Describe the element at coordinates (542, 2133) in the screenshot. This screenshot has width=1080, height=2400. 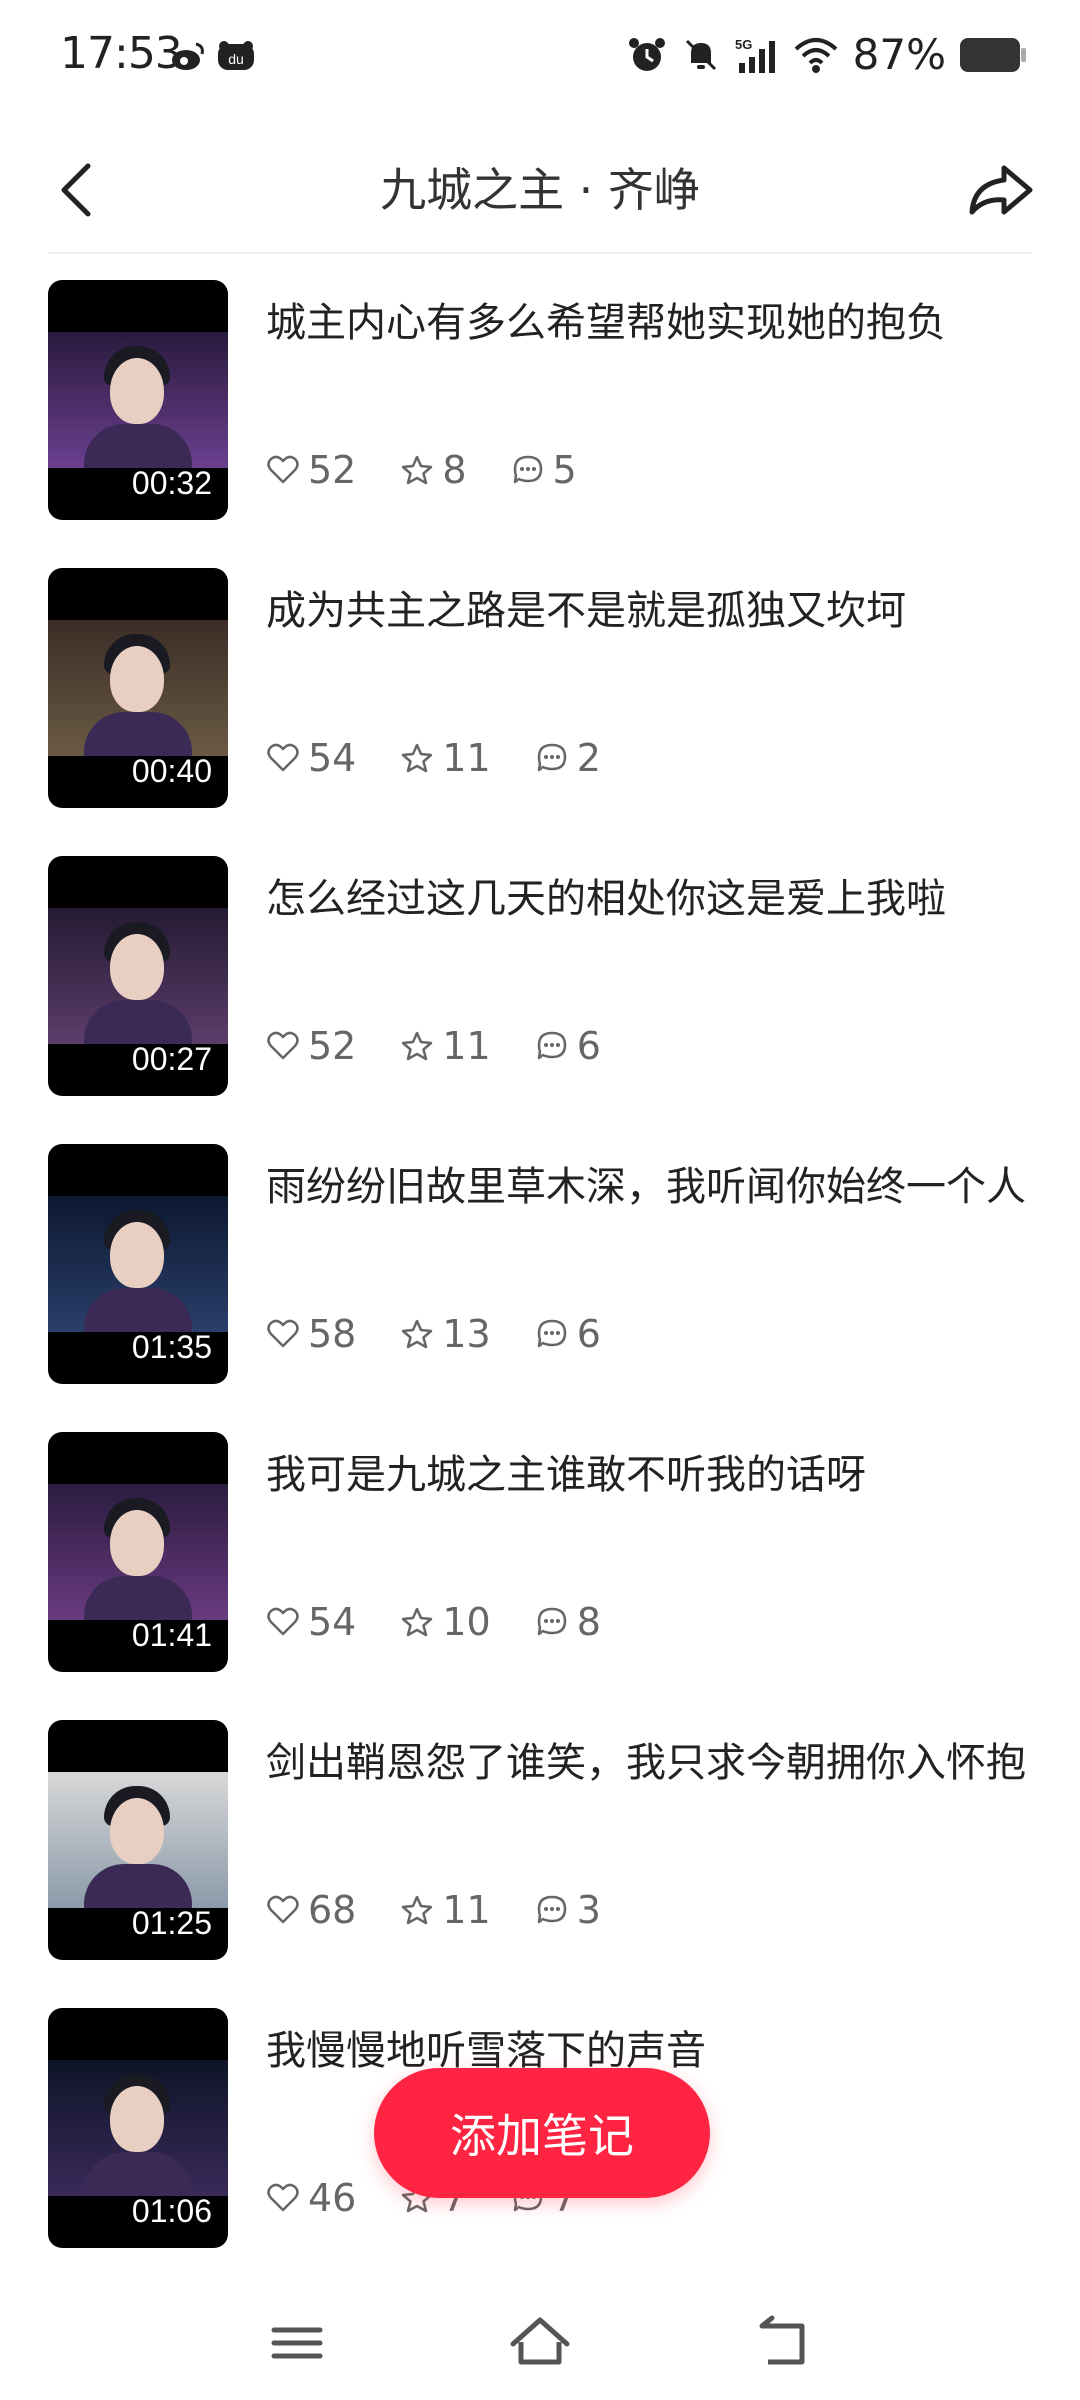
I see `add-note-button: 添加笔记` at that location.